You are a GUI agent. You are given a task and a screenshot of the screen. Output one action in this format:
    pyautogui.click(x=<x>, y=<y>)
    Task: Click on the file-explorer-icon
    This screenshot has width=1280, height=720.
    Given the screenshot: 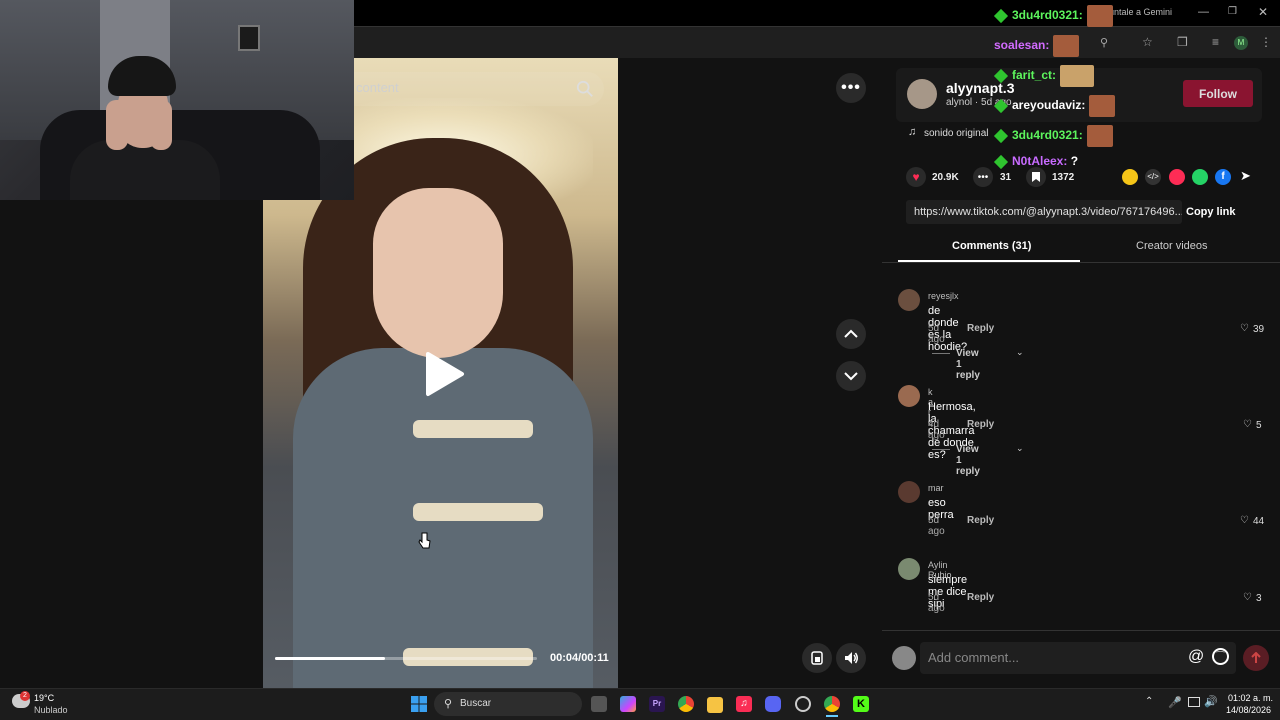 What is the action you would take?
    pyautogui.click(x=715, y=705)
    